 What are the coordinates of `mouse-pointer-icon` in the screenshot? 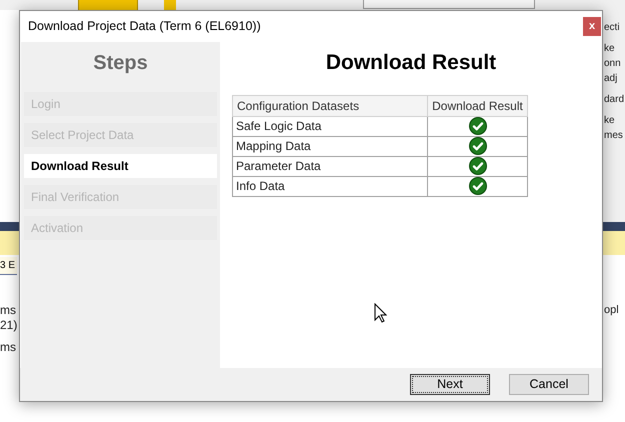 It's located at (380, 312).